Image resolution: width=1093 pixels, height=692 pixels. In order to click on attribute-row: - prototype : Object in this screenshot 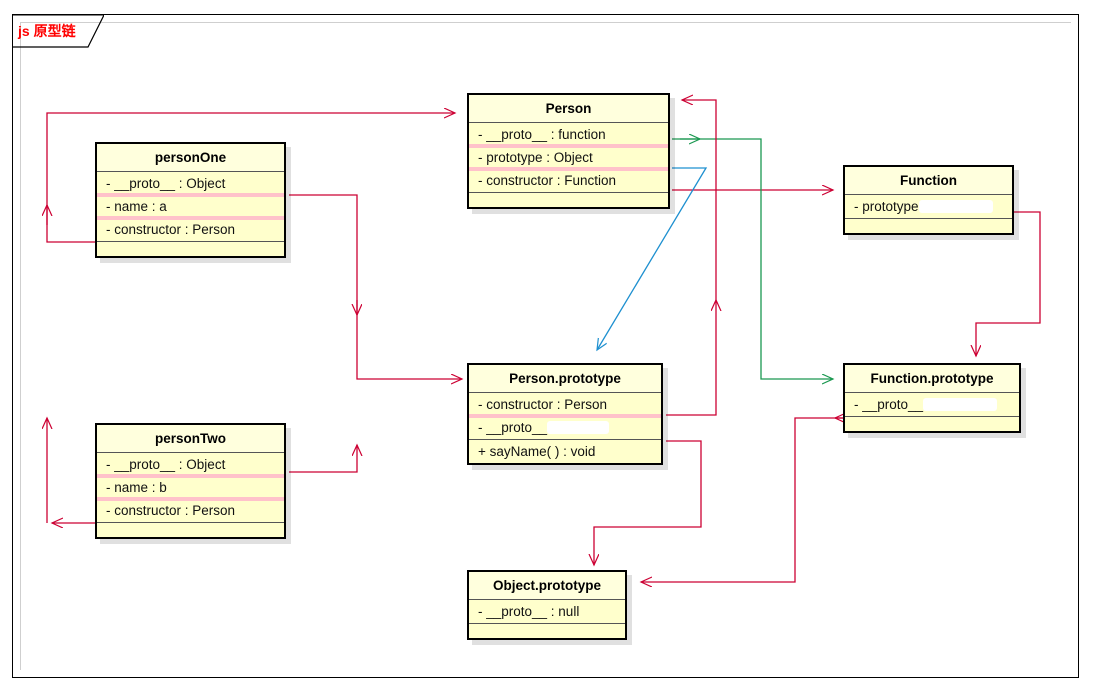, I will do `click(568, 156)`.